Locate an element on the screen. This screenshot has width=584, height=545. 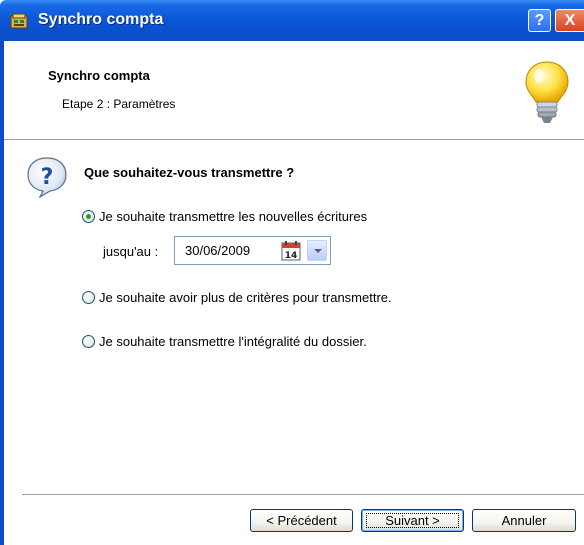
next-button: Suivant > is located at coordinates (412, 520).